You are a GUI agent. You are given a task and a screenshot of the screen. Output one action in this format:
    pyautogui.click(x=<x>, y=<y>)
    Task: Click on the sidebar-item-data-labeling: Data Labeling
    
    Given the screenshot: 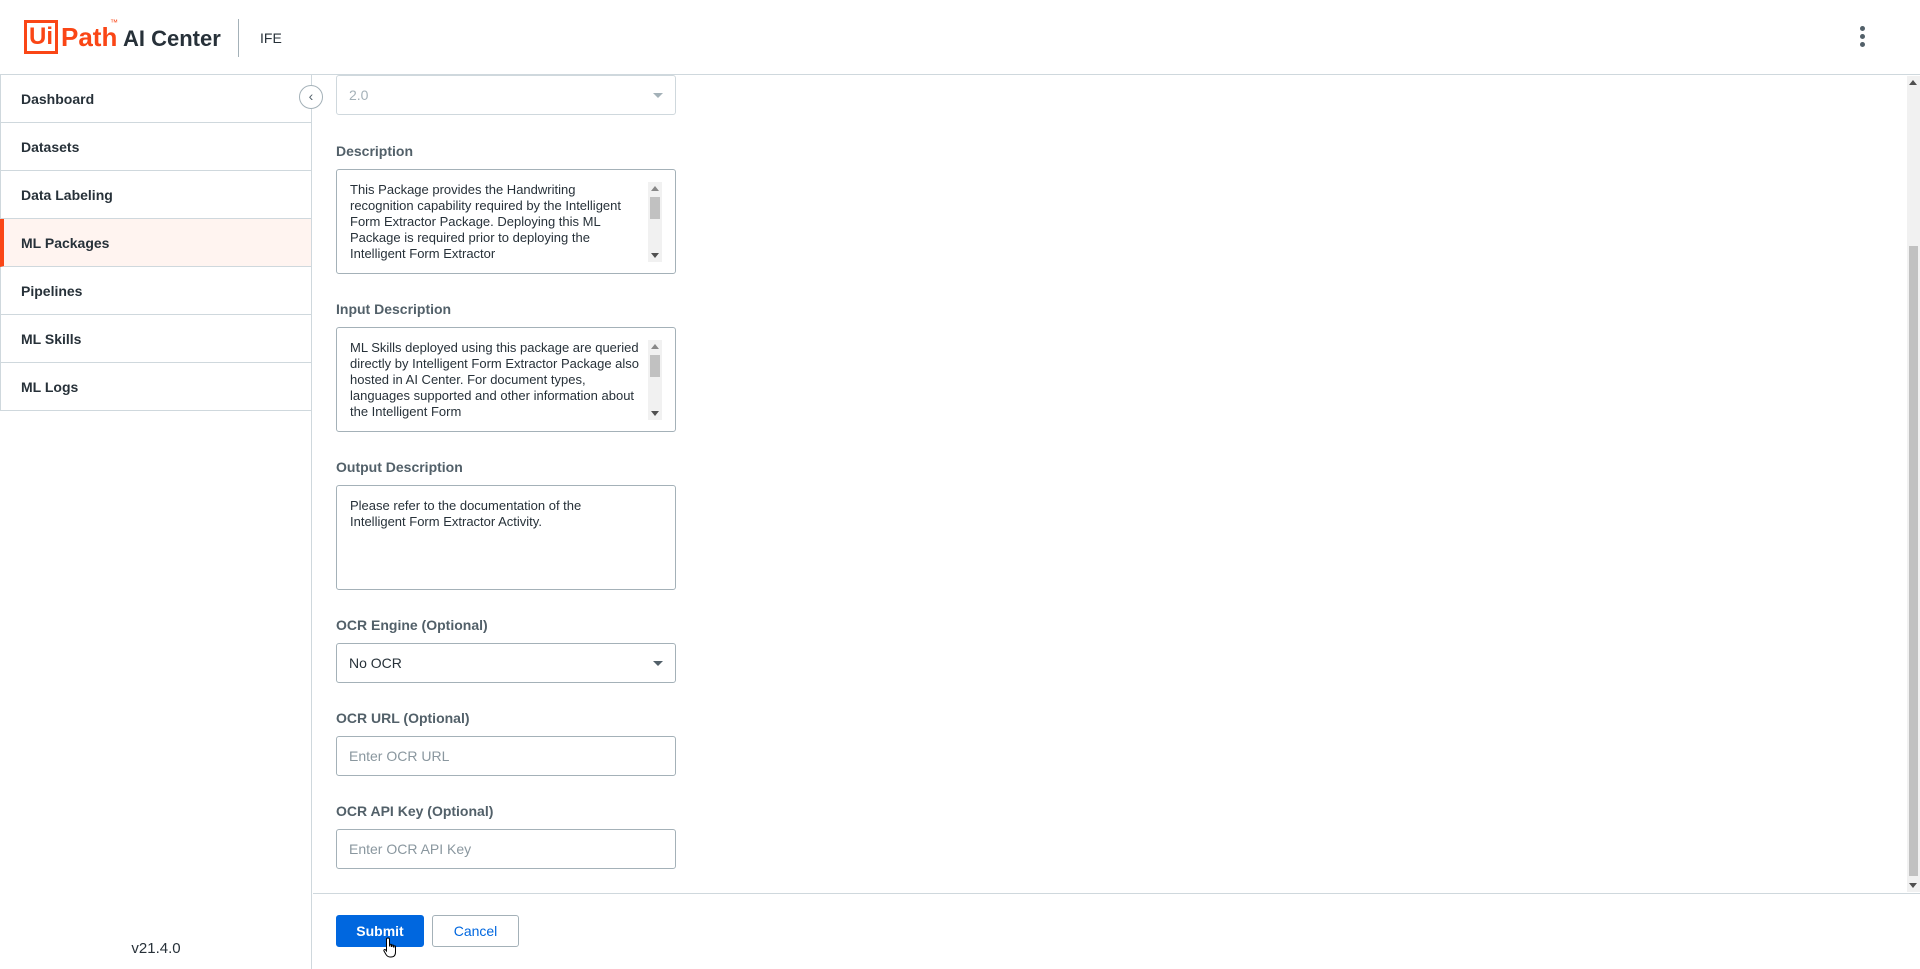 What is the action you would take?
    pyautogui.click(x=155, y=195)
    